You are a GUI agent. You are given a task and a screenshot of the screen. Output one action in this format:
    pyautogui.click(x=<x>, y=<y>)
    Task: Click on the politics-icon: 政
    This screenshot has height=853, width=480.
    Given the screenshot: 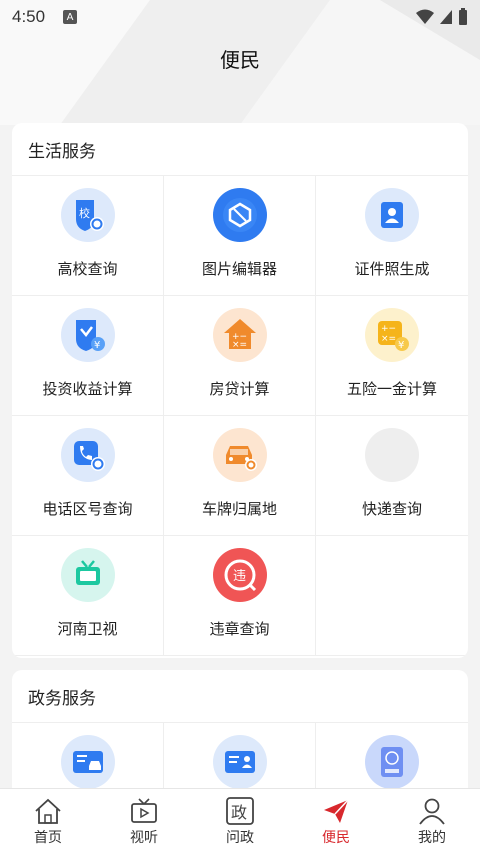 What is the action you would take?
    pyautogui.click(x=240, y=811)
    